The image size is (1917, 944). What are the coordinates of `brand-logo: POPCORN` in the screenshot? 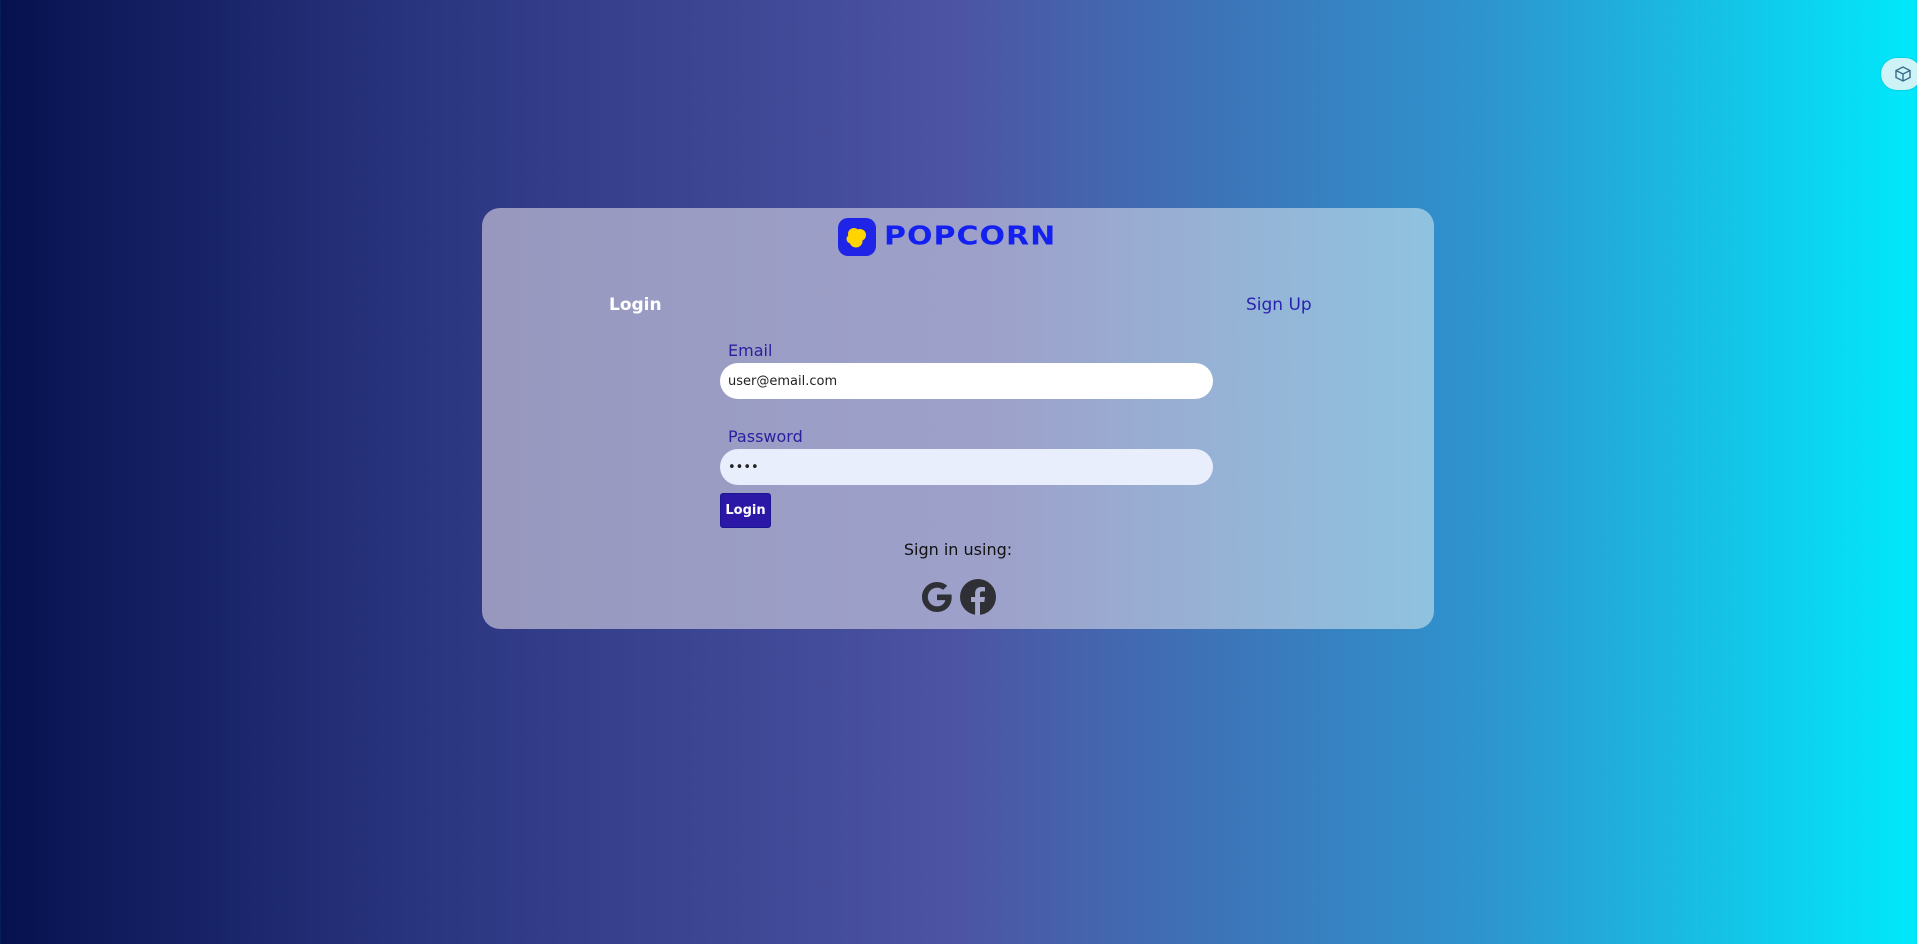 It's located at (947, 237).